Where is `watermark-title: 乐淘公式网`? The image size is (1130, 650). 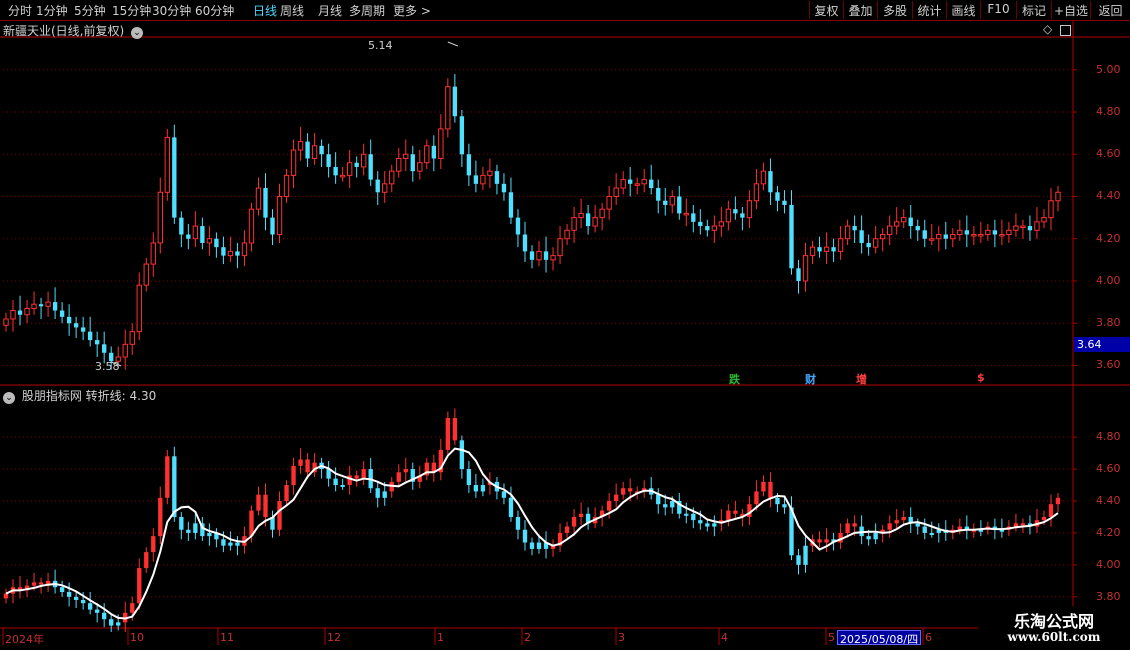
watermark-title: 乐淘公式网 is located at coordinates (1053, 621).